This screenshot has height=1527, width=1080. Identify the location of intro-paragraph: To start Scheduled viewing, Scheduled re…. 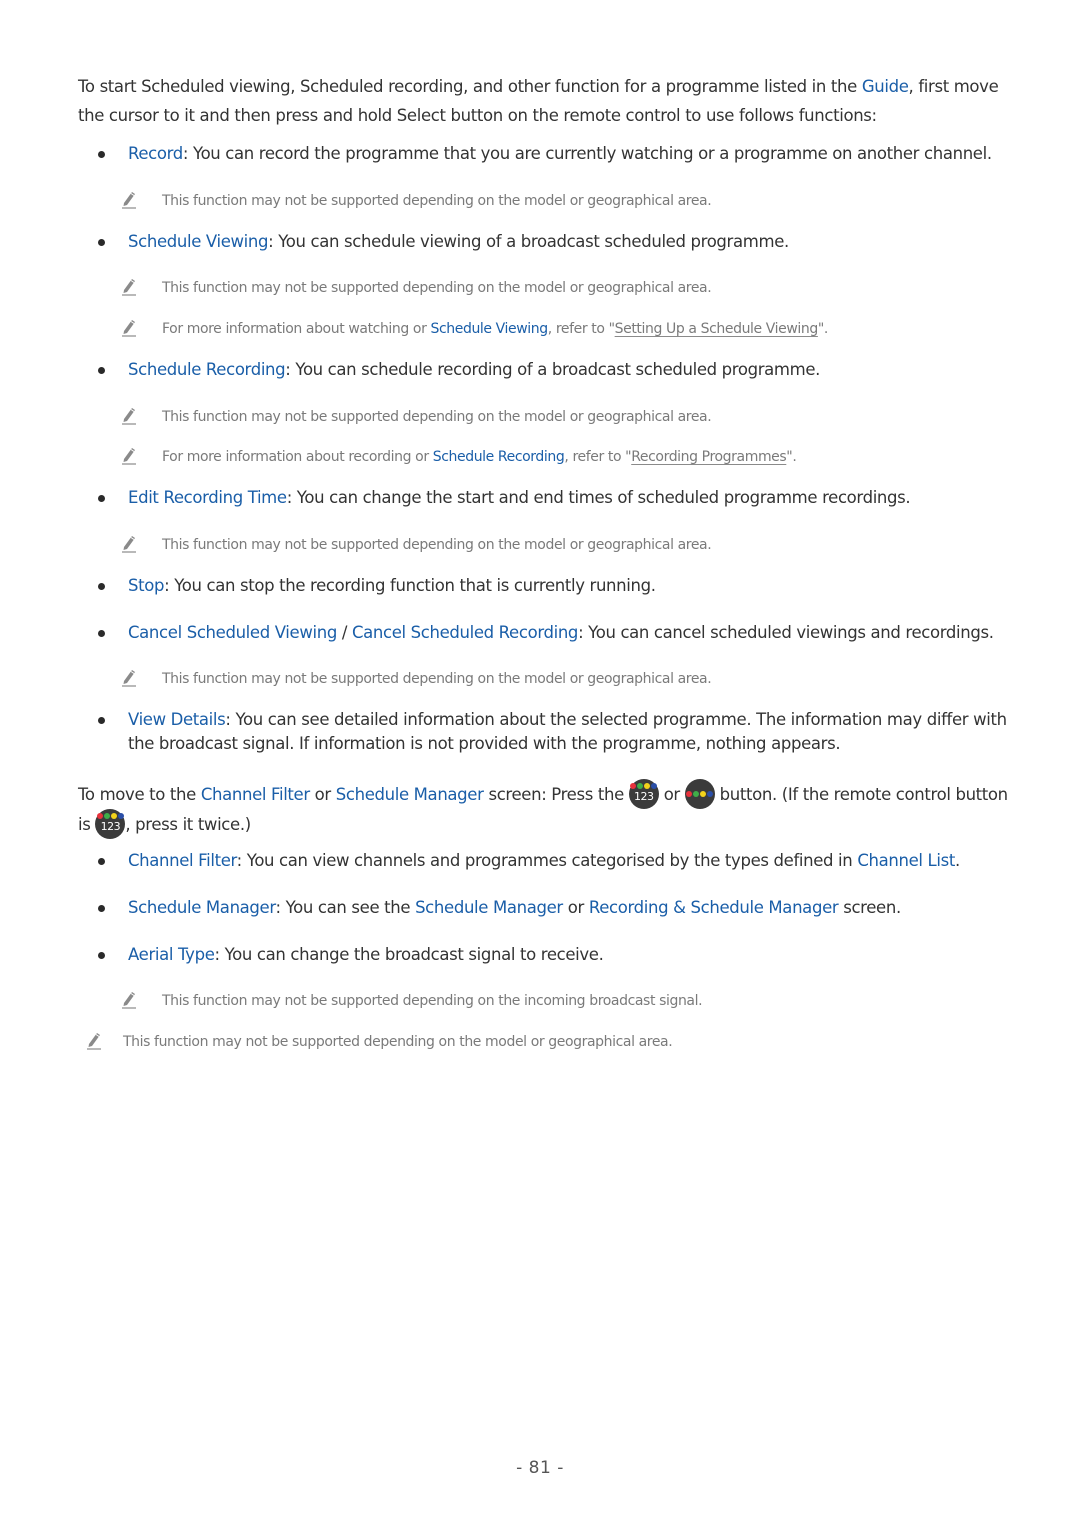
(543, 101).